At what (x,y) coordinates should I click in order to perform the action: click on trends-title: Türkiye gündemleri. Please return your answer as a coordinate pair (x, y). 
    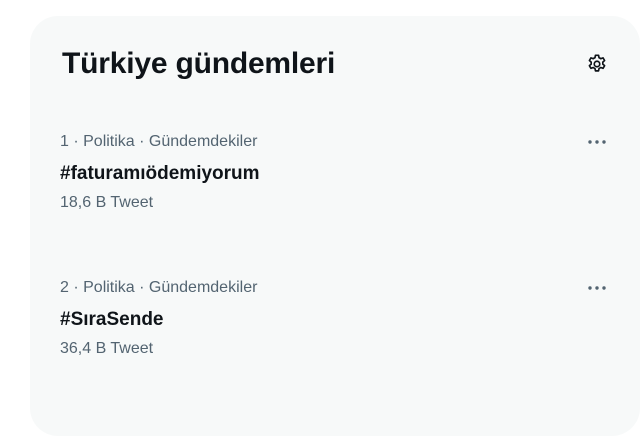
    Looking at the image, I should click on (199, 63).